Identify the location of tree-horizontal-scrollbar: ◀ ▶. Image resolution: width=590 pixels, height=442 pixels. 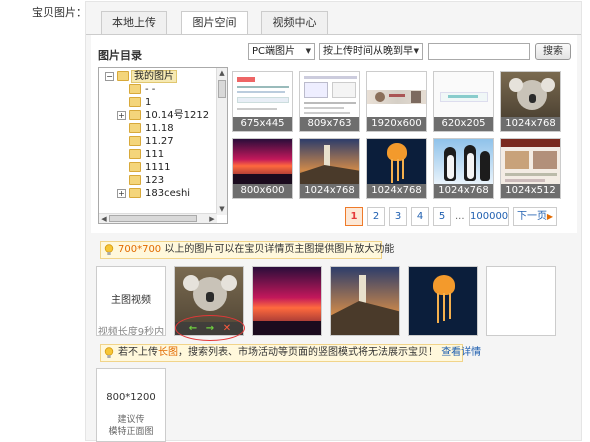
(158, 218).